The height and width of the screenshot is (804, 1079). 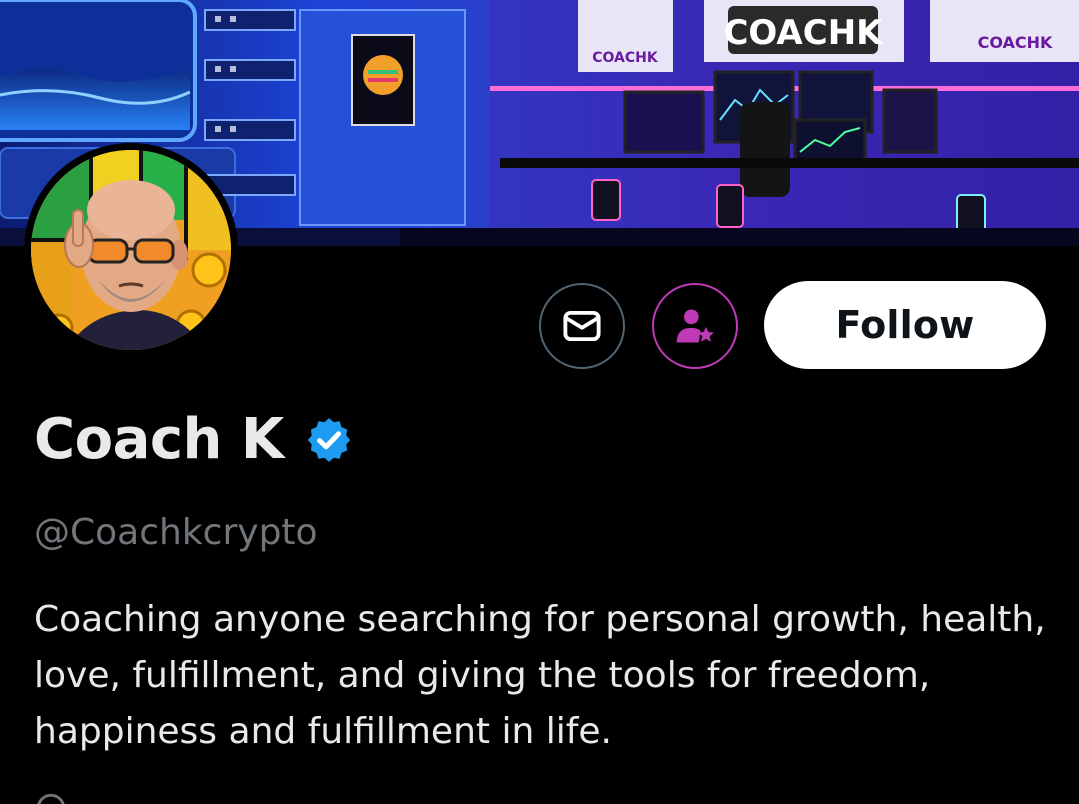 What do you see at coordinates (176, 532) in the screenshot?
I see `profile-handle: @Coachkcrypto` at bounding box center [176, 532].